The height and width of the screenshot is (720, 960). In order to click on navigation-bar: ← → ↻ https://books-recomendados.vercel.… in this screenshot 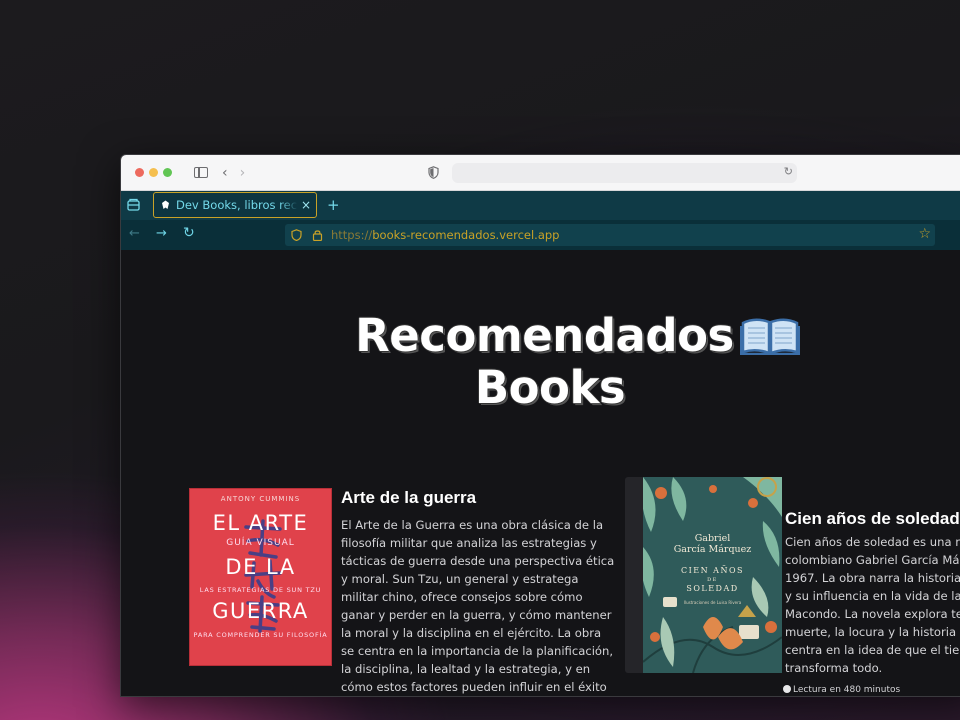, I will do `click(540, 235)`.